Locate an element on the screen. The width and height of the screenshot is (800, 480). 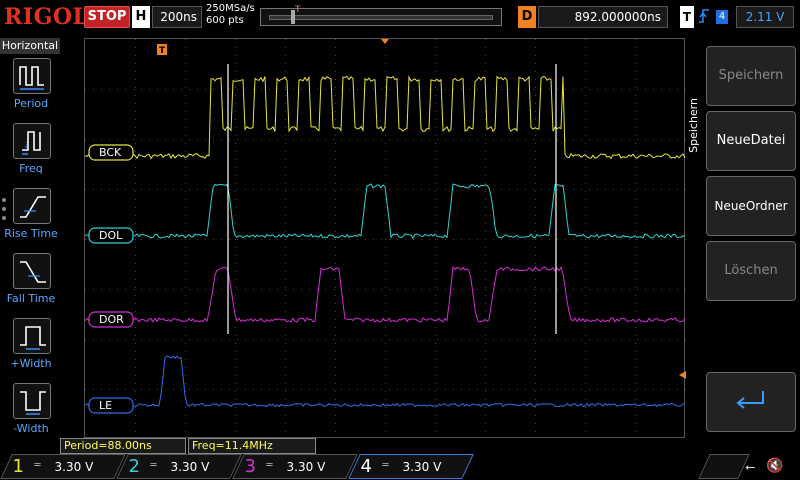
neg-width-icon is located at coordinates (32, 401).